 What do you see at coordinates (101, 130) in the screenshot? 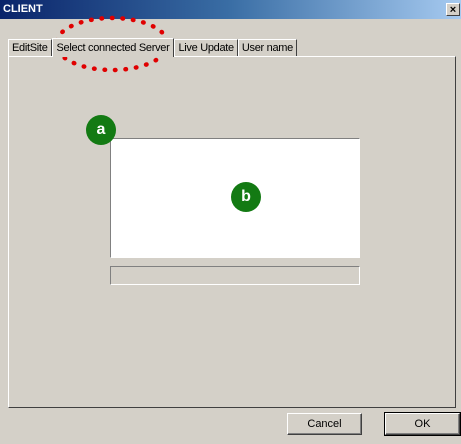
I see `marker-a: a` at bounding box center [101, 130].